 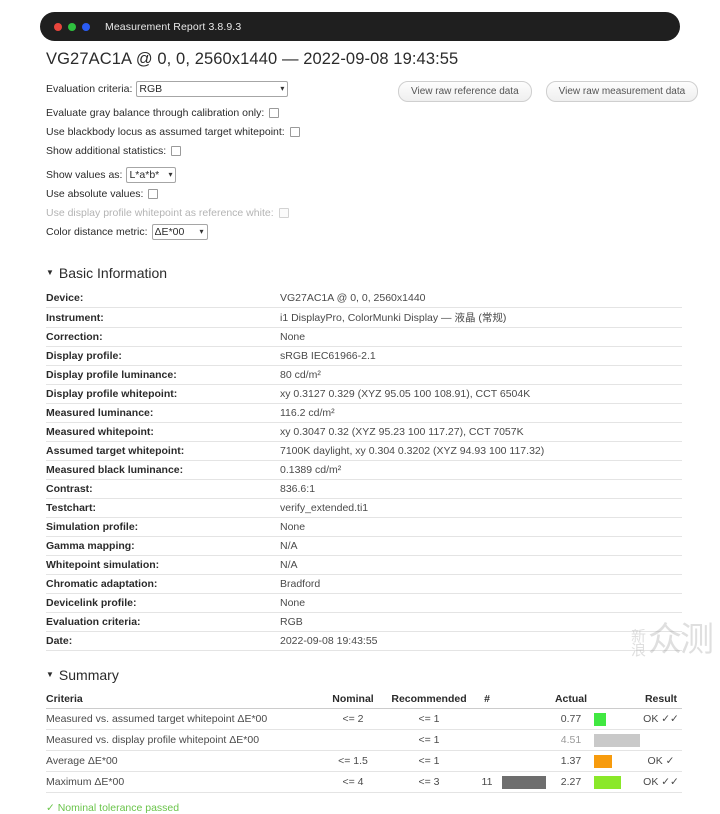 What do you see at coordinates (571, 782) in the screenshot?
I see `summary-actual: 2.27` at bounding box center [571, 782].